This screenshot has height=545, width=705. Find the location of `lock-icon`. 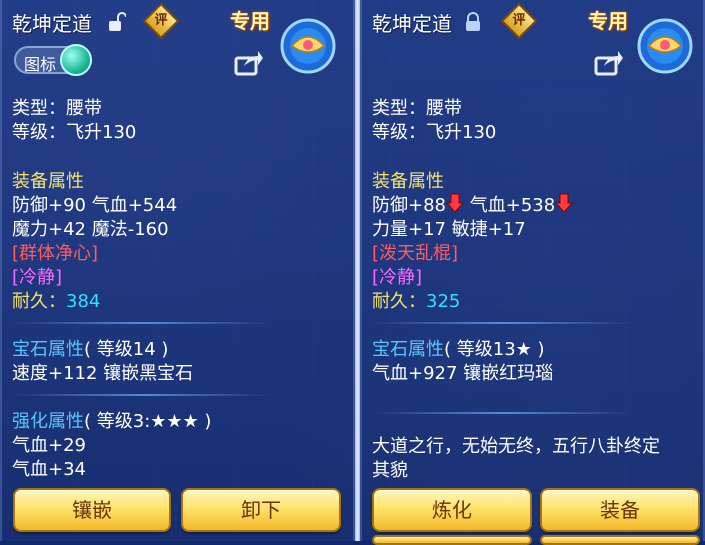

lock-icon is located at coordinates (473, 22).